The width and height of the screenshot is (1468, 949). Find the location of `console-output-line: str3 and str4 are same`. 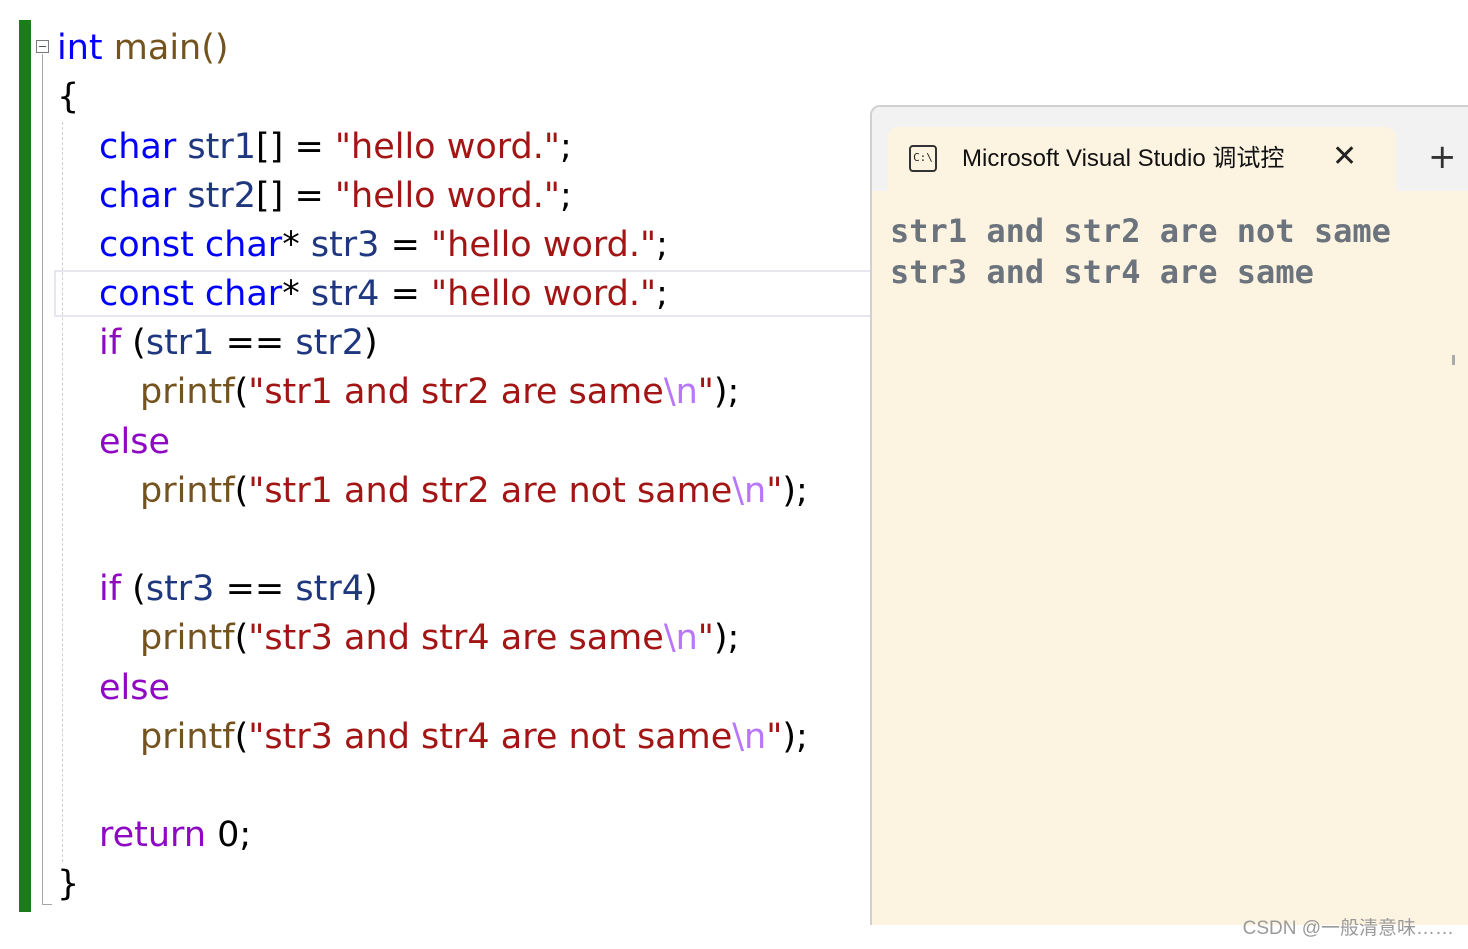

console-output-line: str3 and str4 are same is located at coordinates (1102, 272).